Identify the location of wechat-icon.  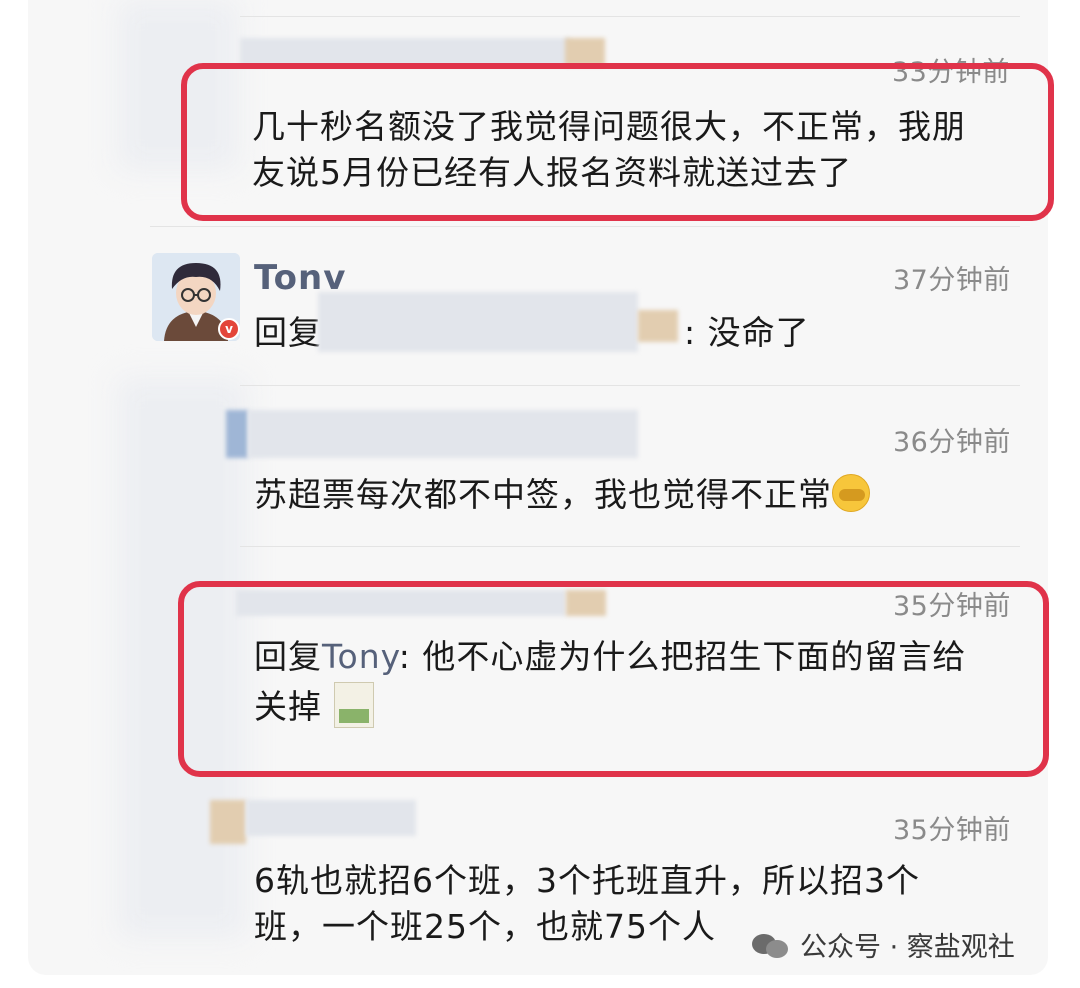
(772, 945).